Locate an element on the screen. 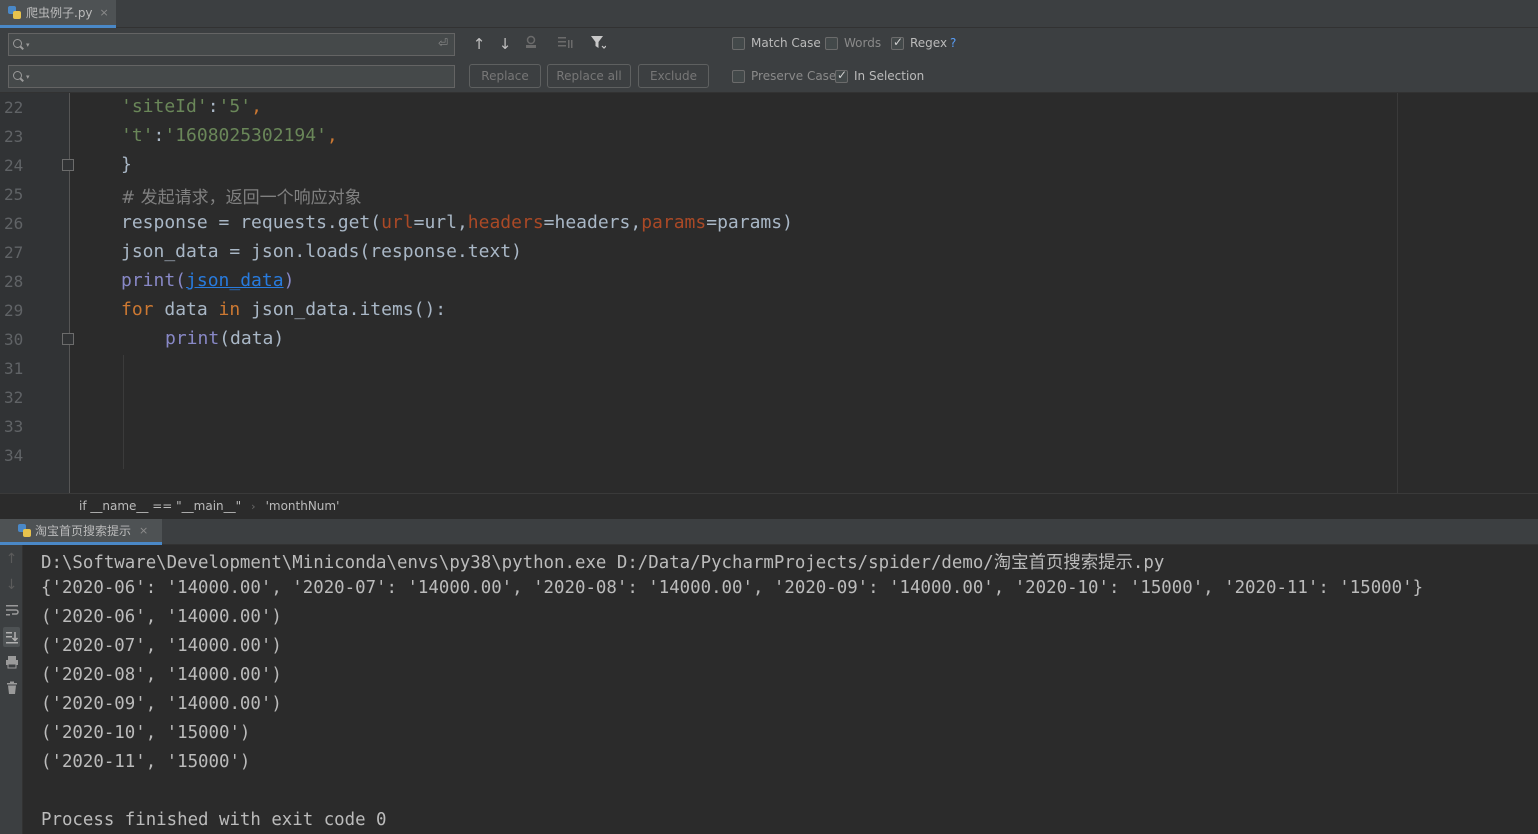  filter-search-icon is located at coordinates (565, 44).